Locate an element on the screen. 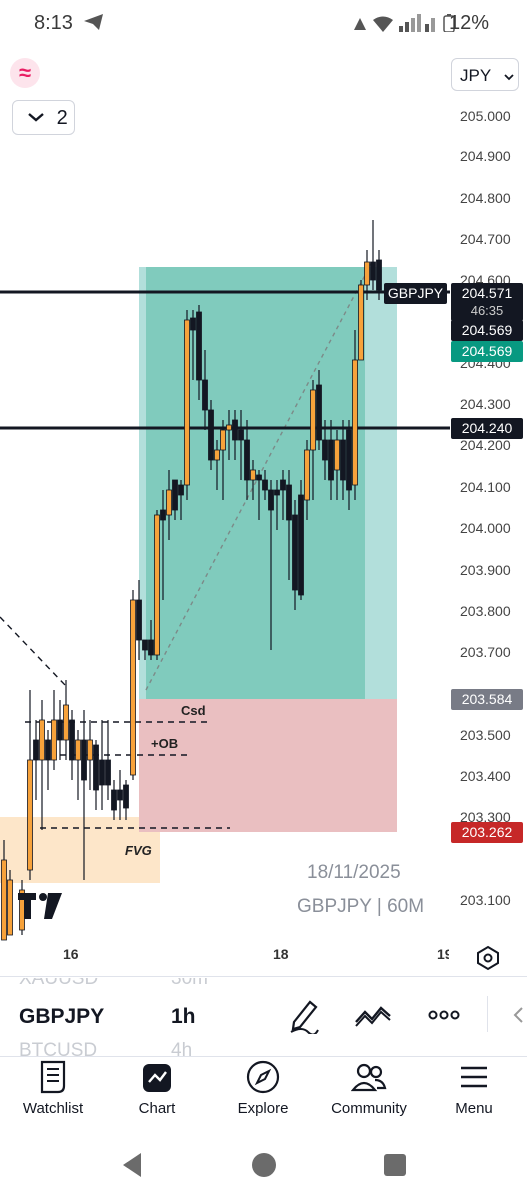 This screenshot has width=527, height=1200. nav-explore: Explore is located at coordinates (263, 1088).